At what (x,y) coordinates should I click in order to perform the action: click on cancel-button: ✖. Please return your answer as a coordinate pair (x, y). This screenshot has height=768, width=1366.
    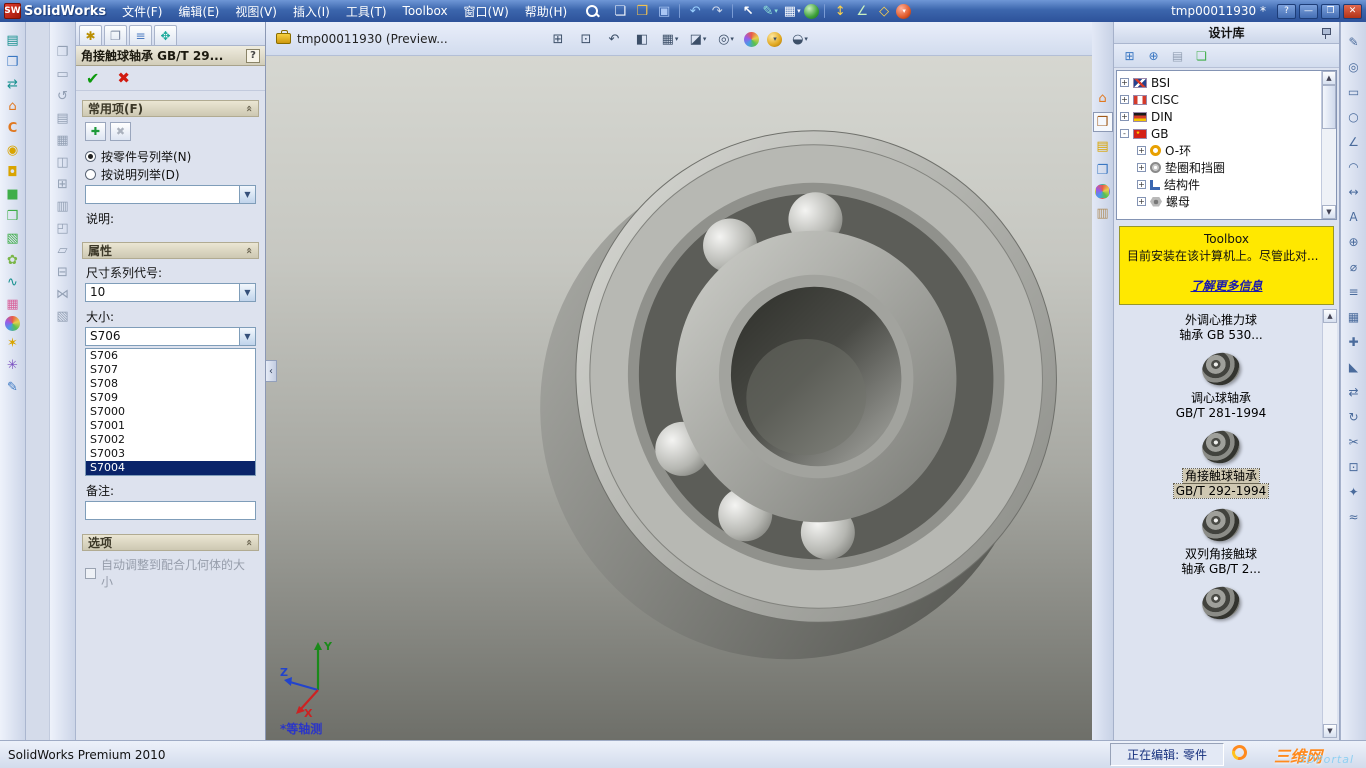
    Looking at the image, I should click on (123, 78).